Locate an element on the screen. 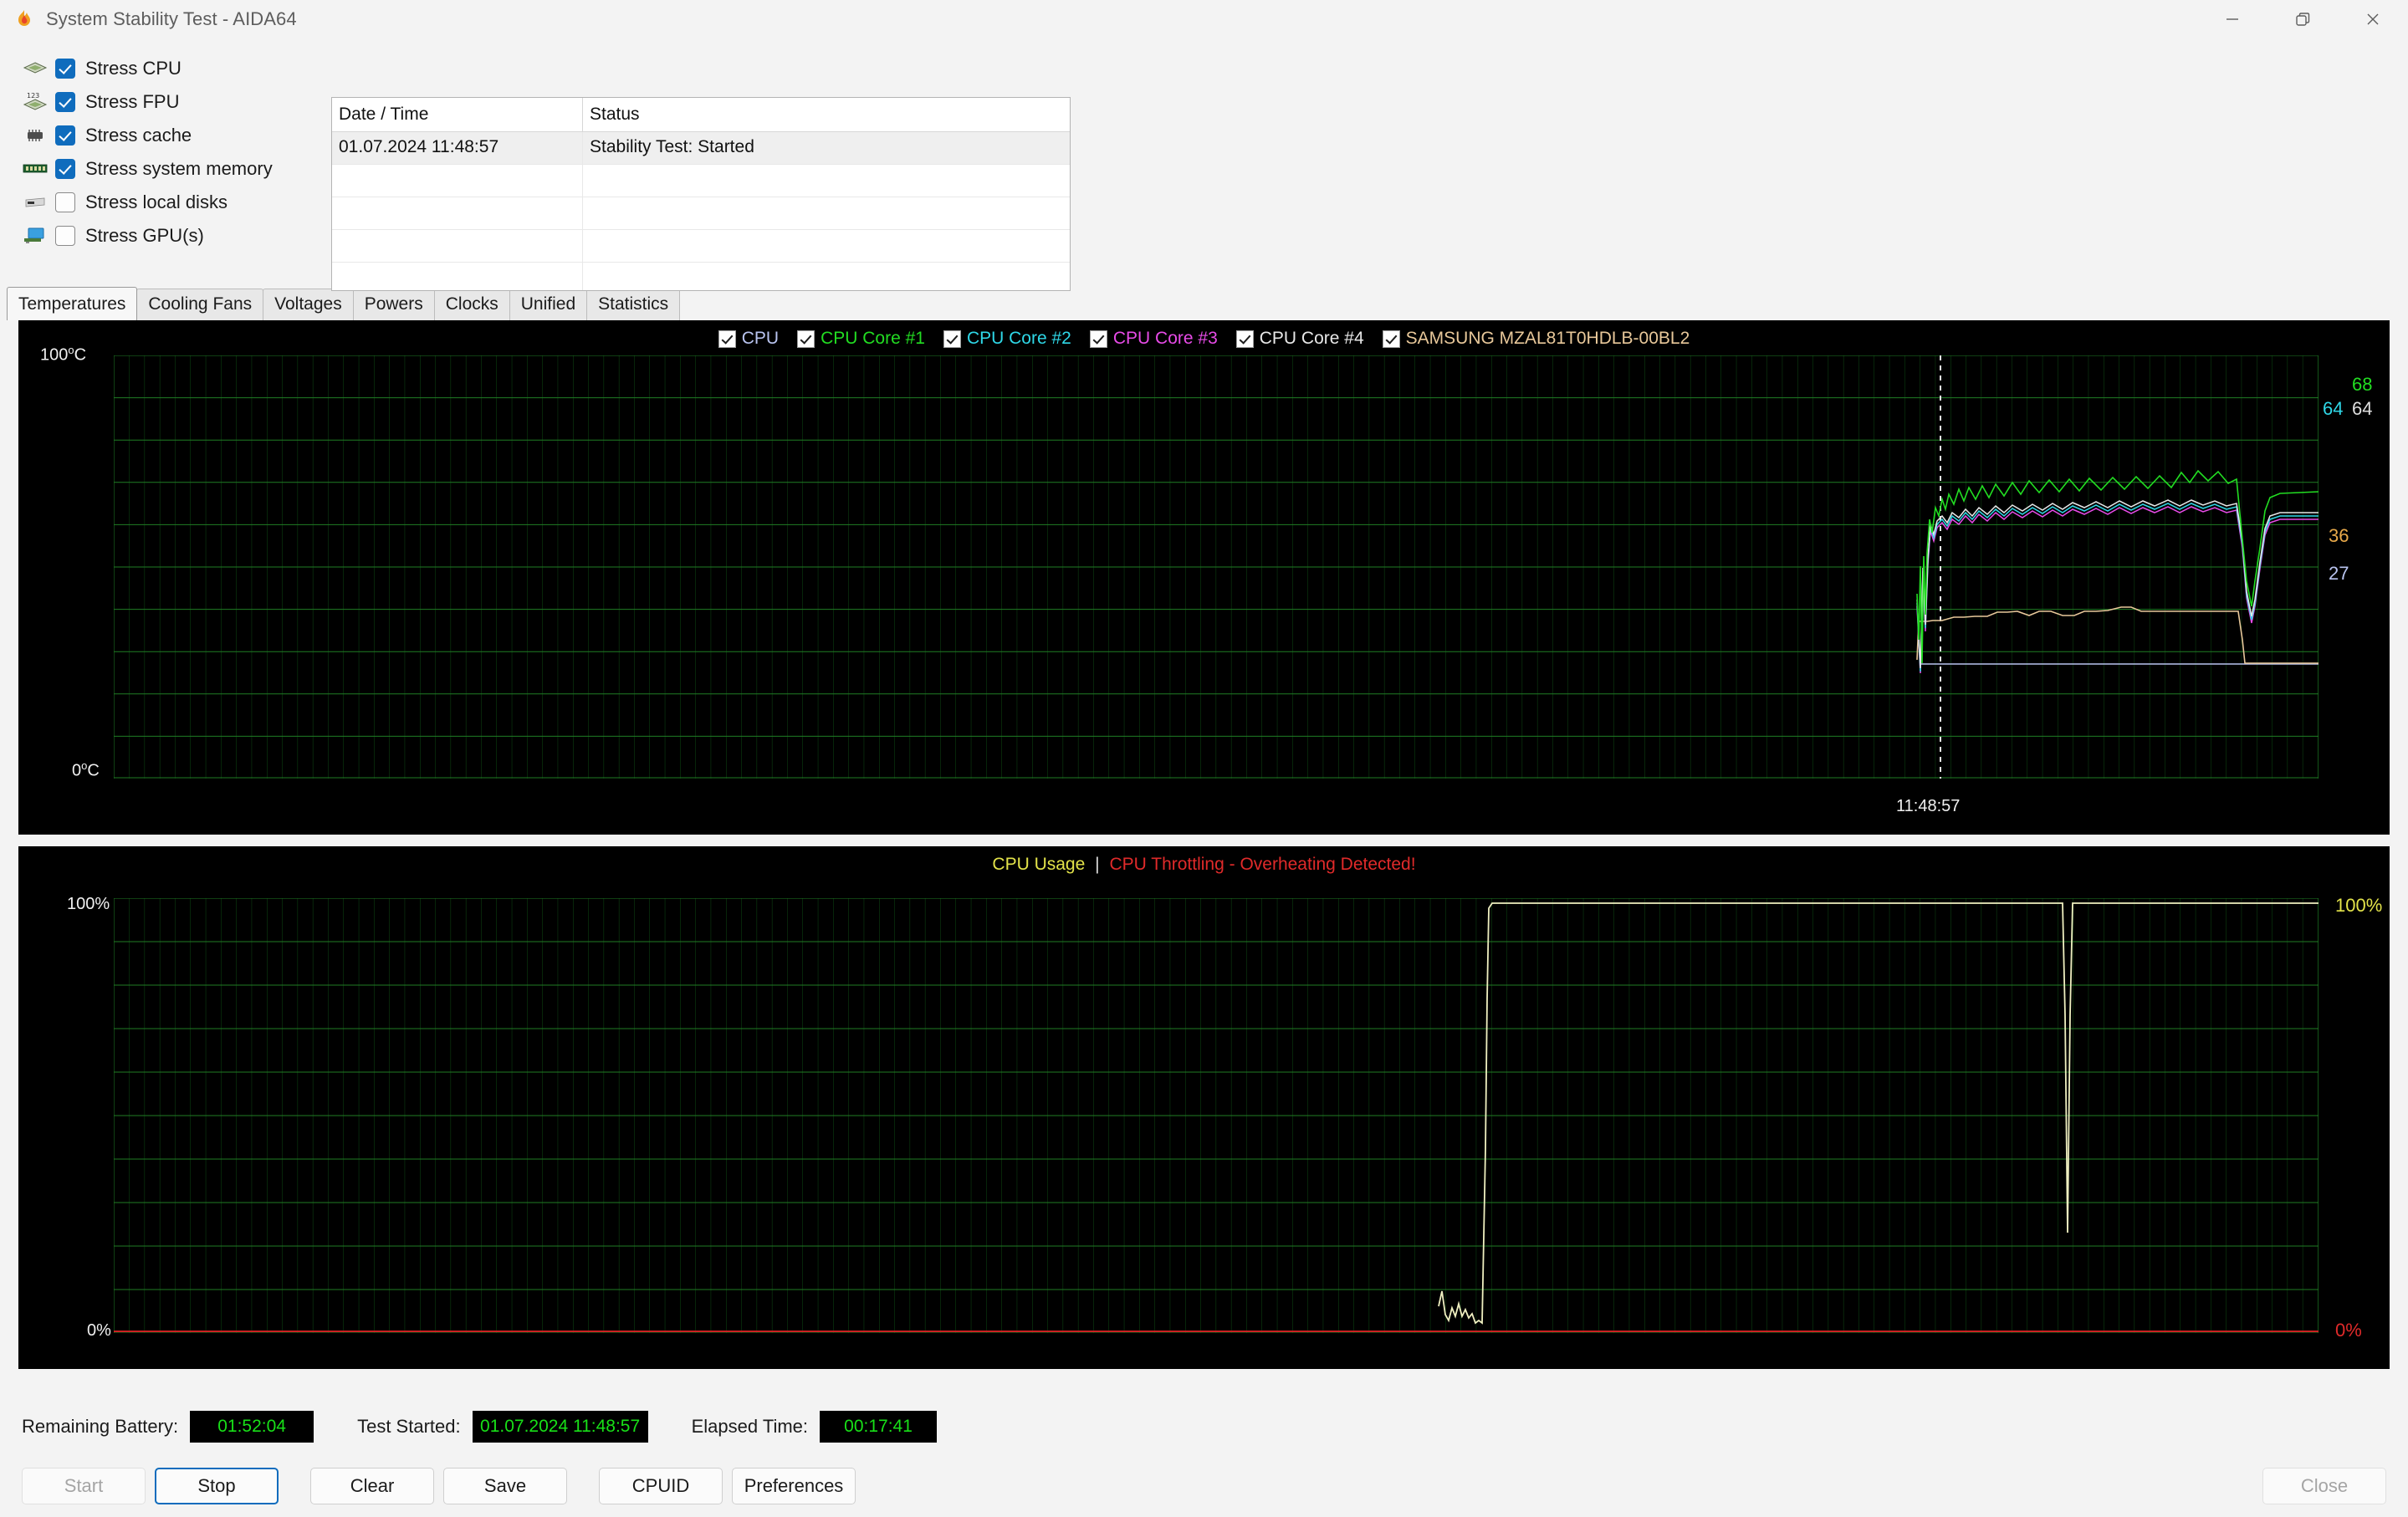  remaining-battery-label: Remaining Battery: is located at coordinates (100, 1426).